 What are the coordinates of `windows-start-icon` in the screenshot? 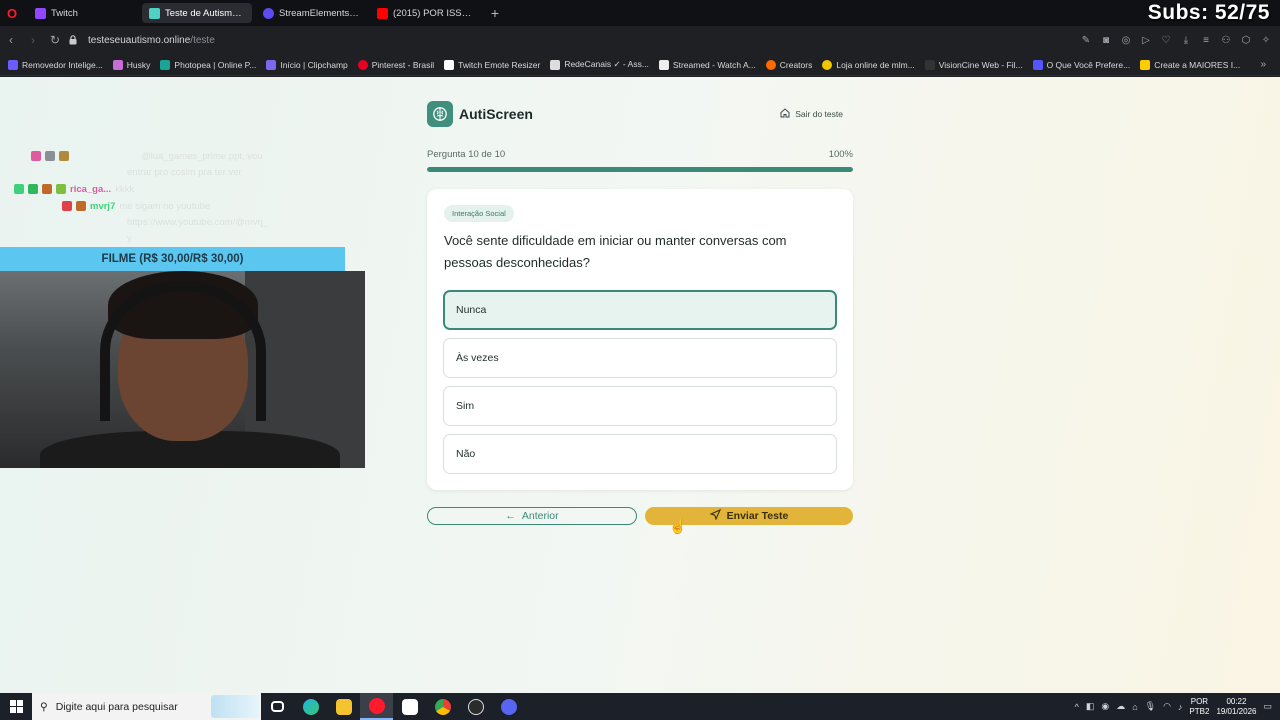 It's located at (16, 706).